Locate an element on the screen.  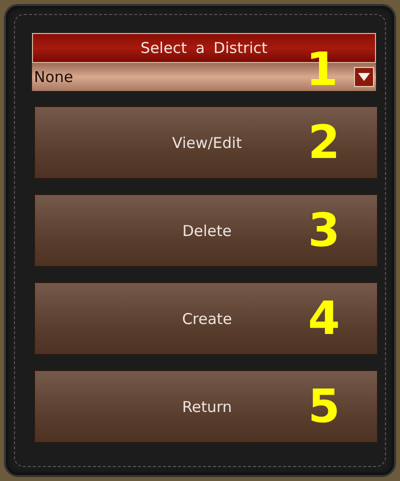
callout-number: 5 is located at coordinates (324, 406).